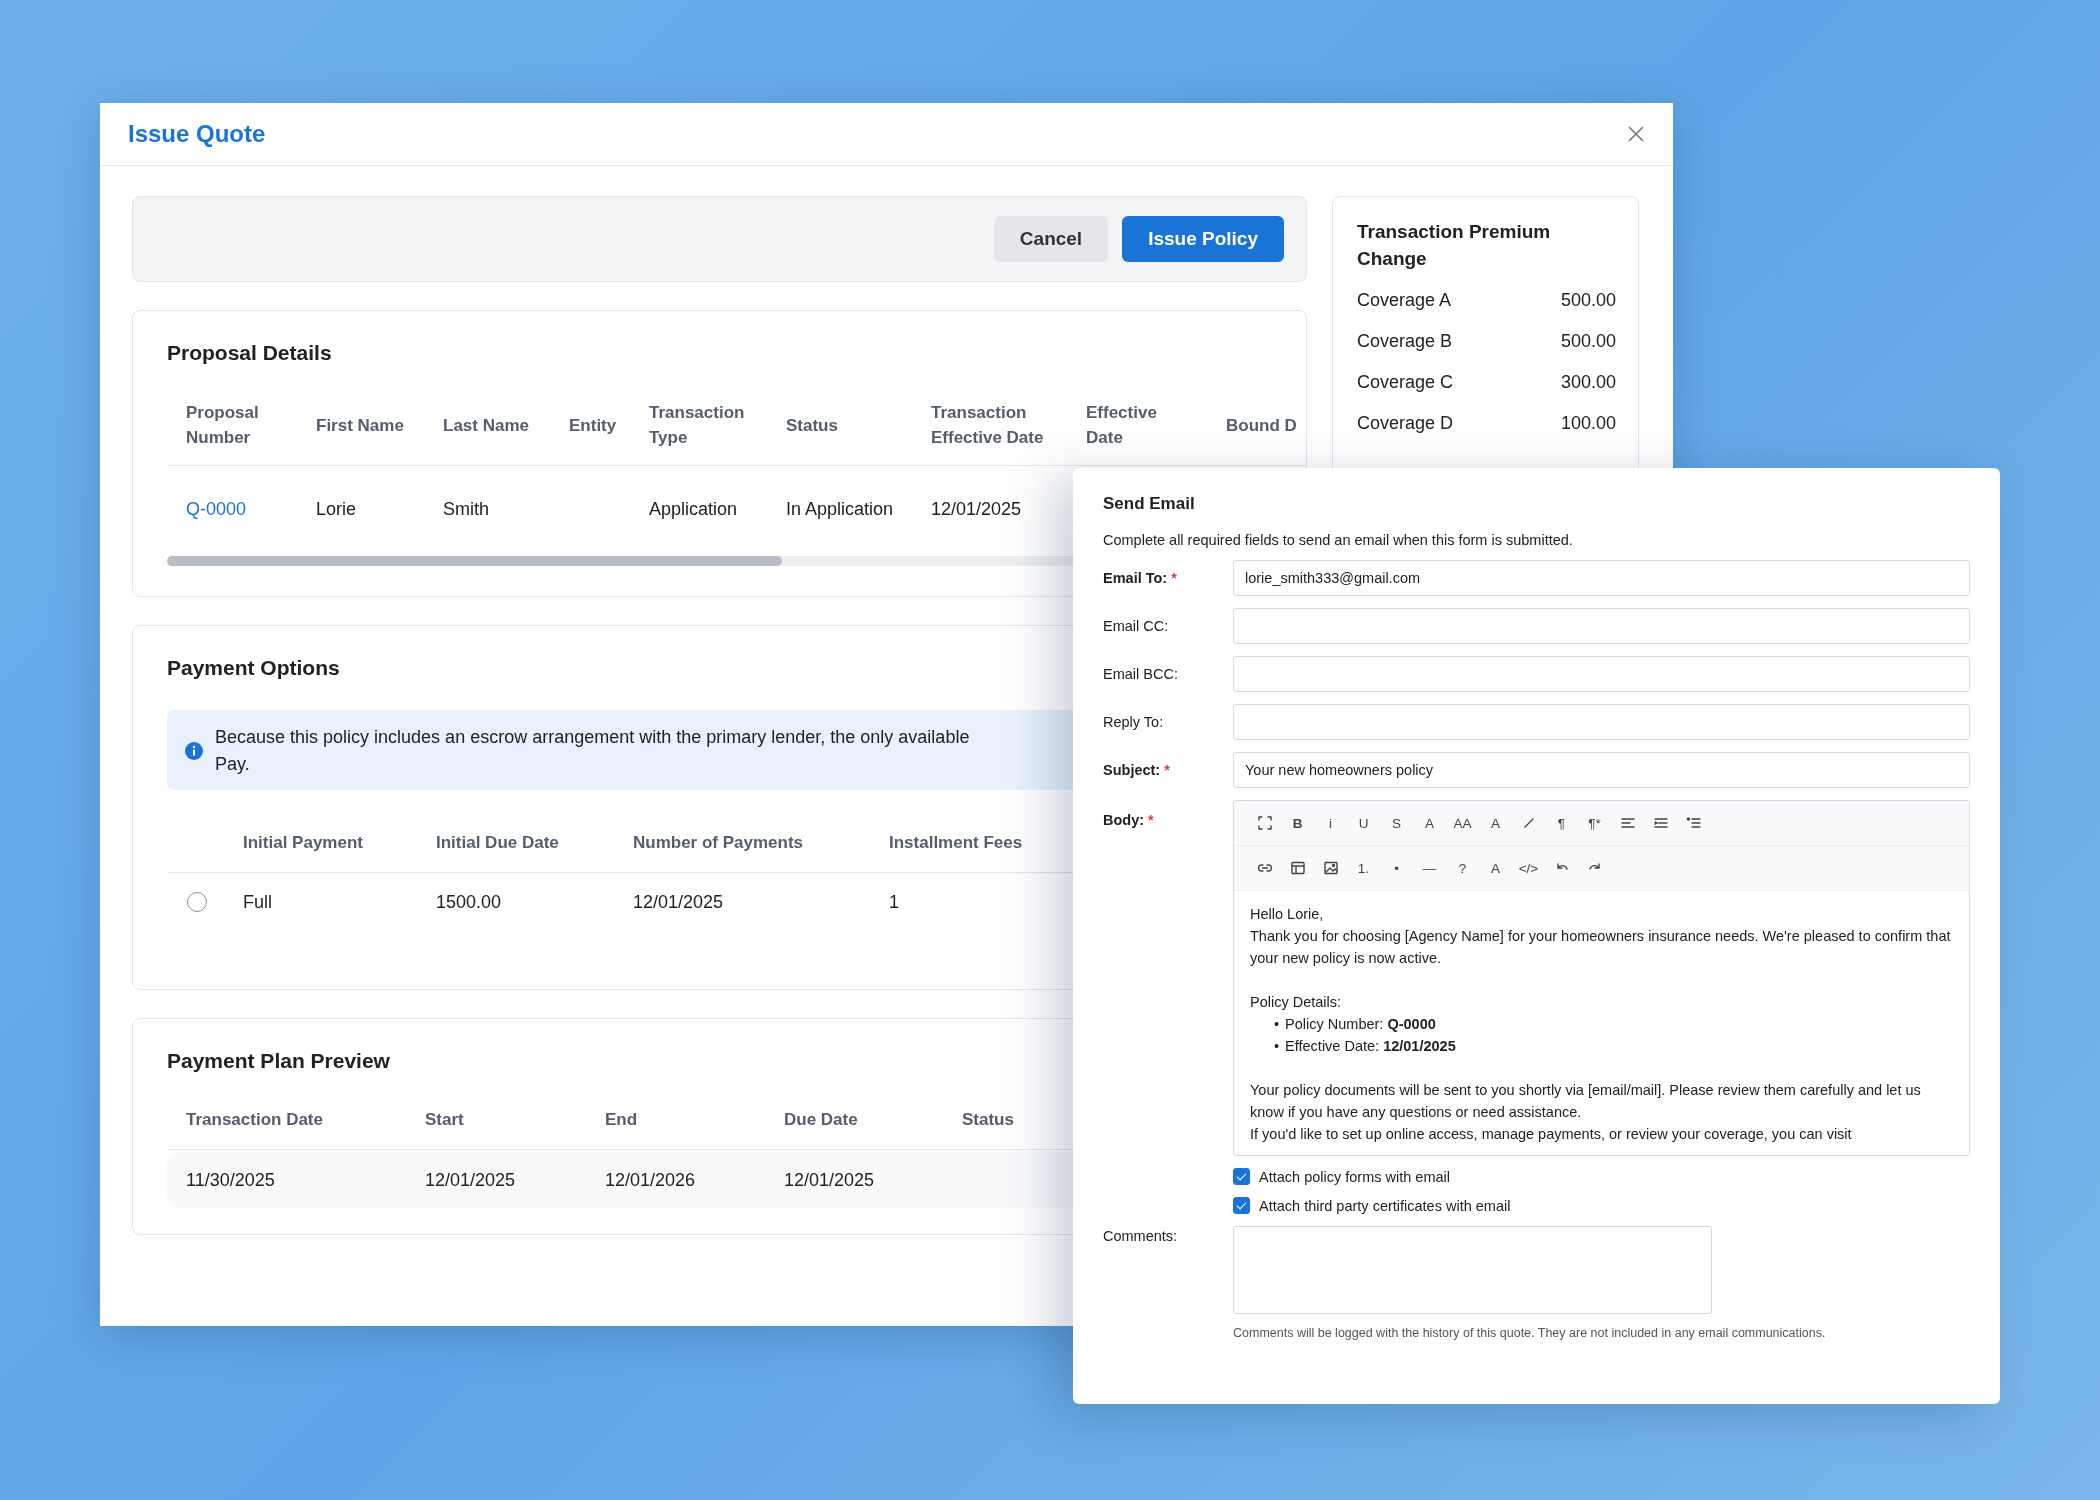  I want to click on dialog-title: Send Email, so click(1149, 504).